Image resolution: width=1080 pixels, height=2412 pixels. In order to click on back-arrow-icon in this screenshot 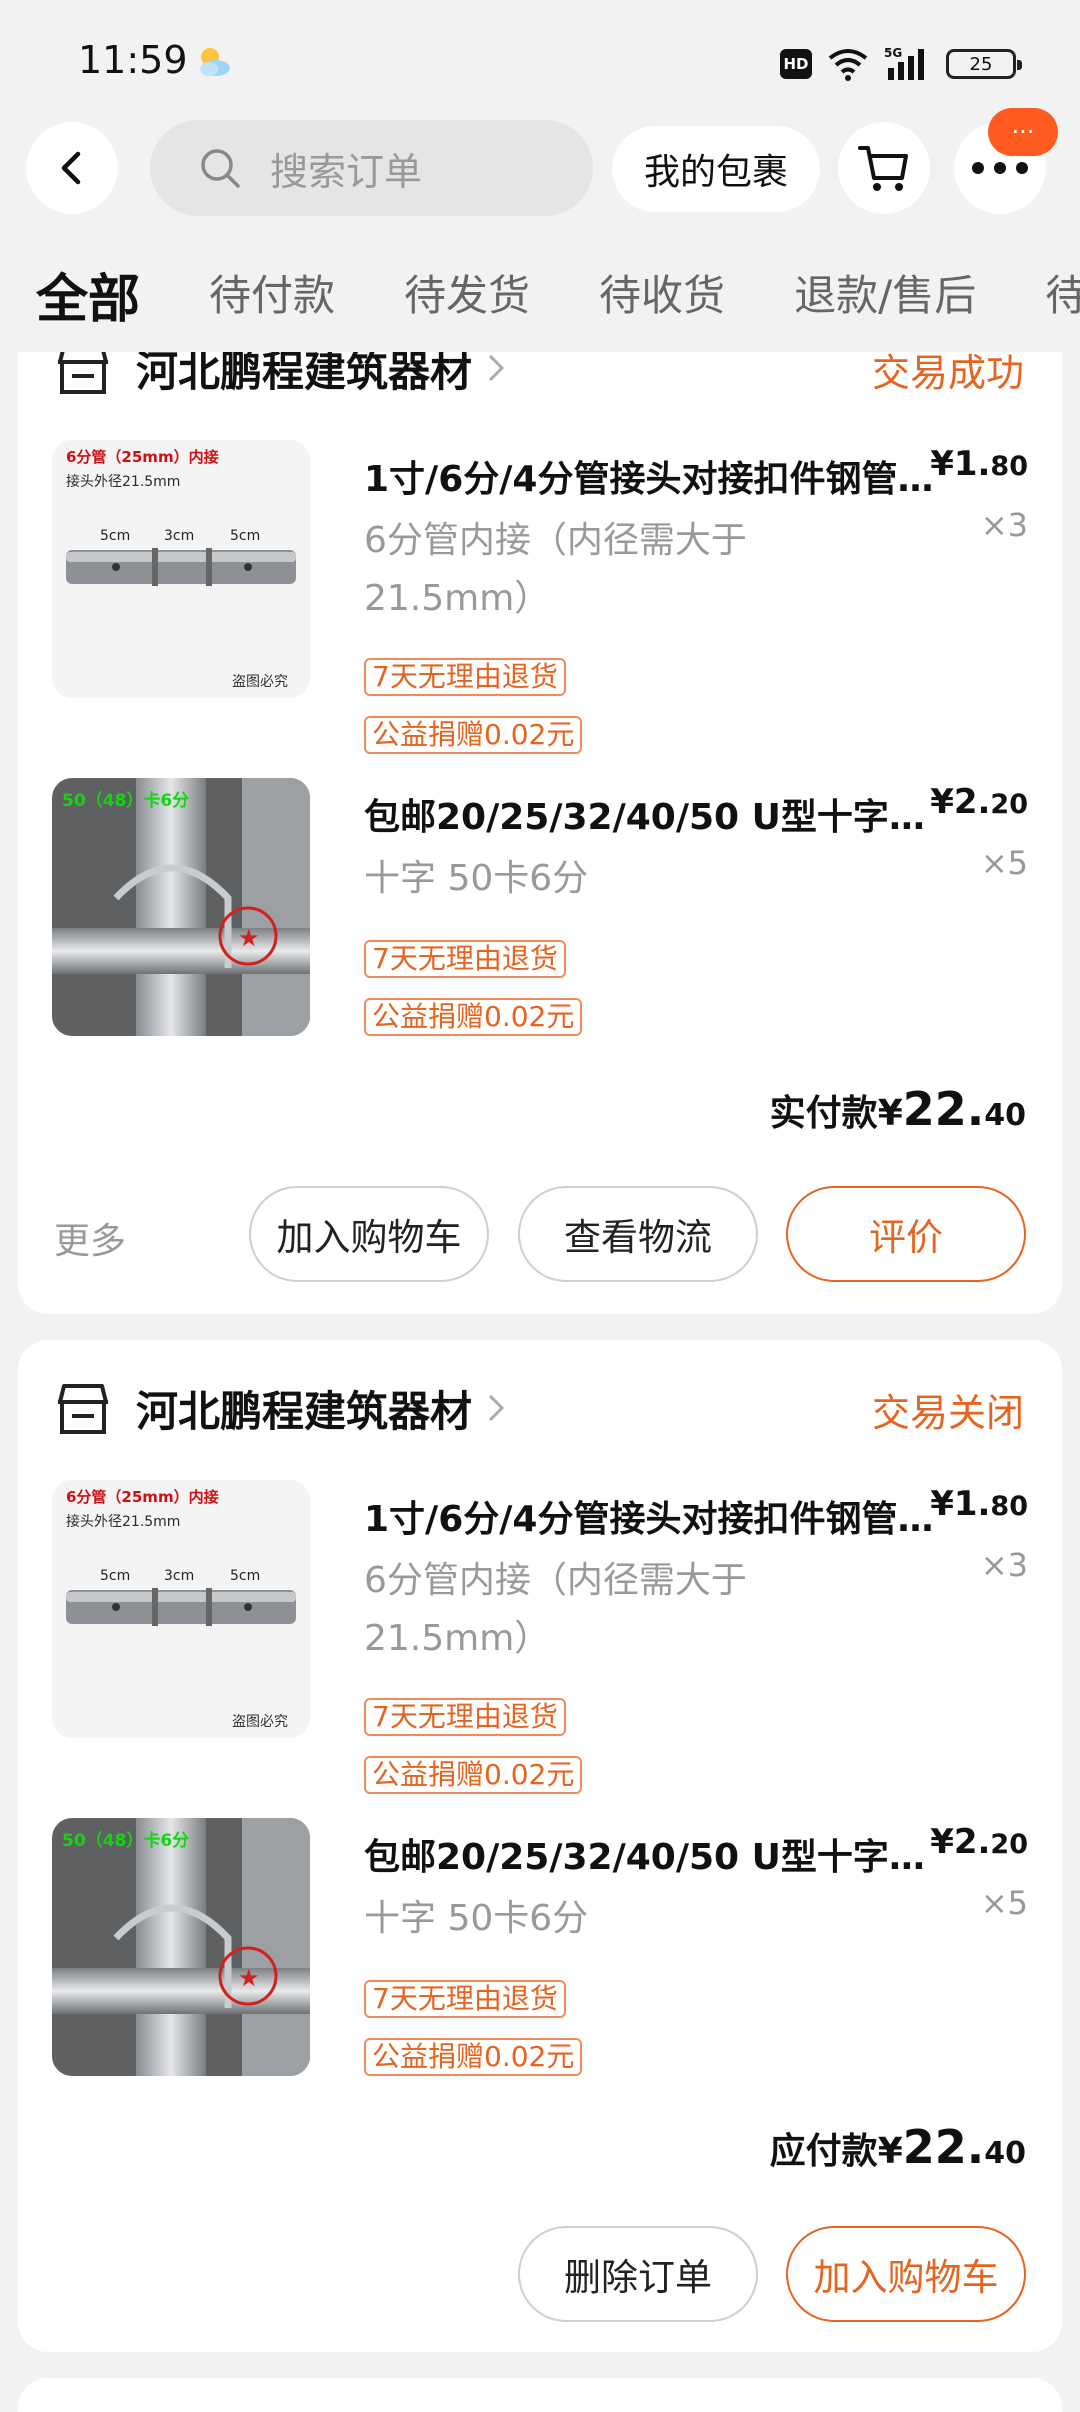, I will do `click(71, 168)`.